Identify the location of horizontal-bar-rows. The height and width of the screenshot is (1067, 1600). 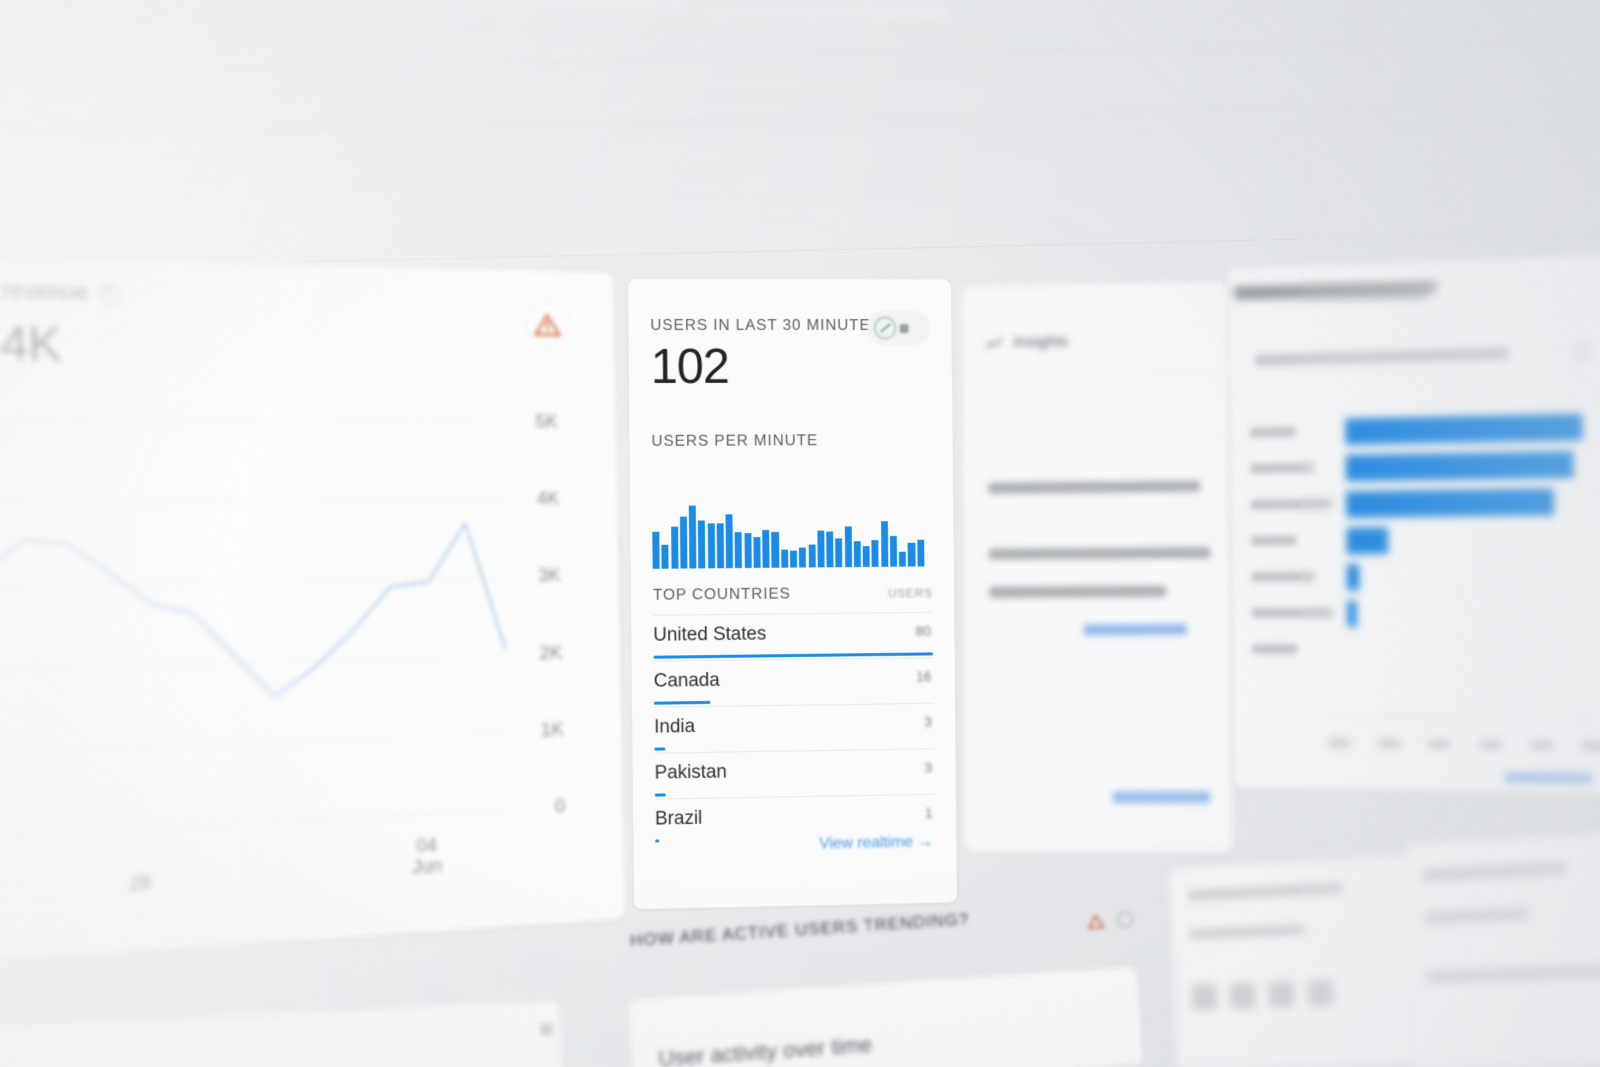
(1424, 539).